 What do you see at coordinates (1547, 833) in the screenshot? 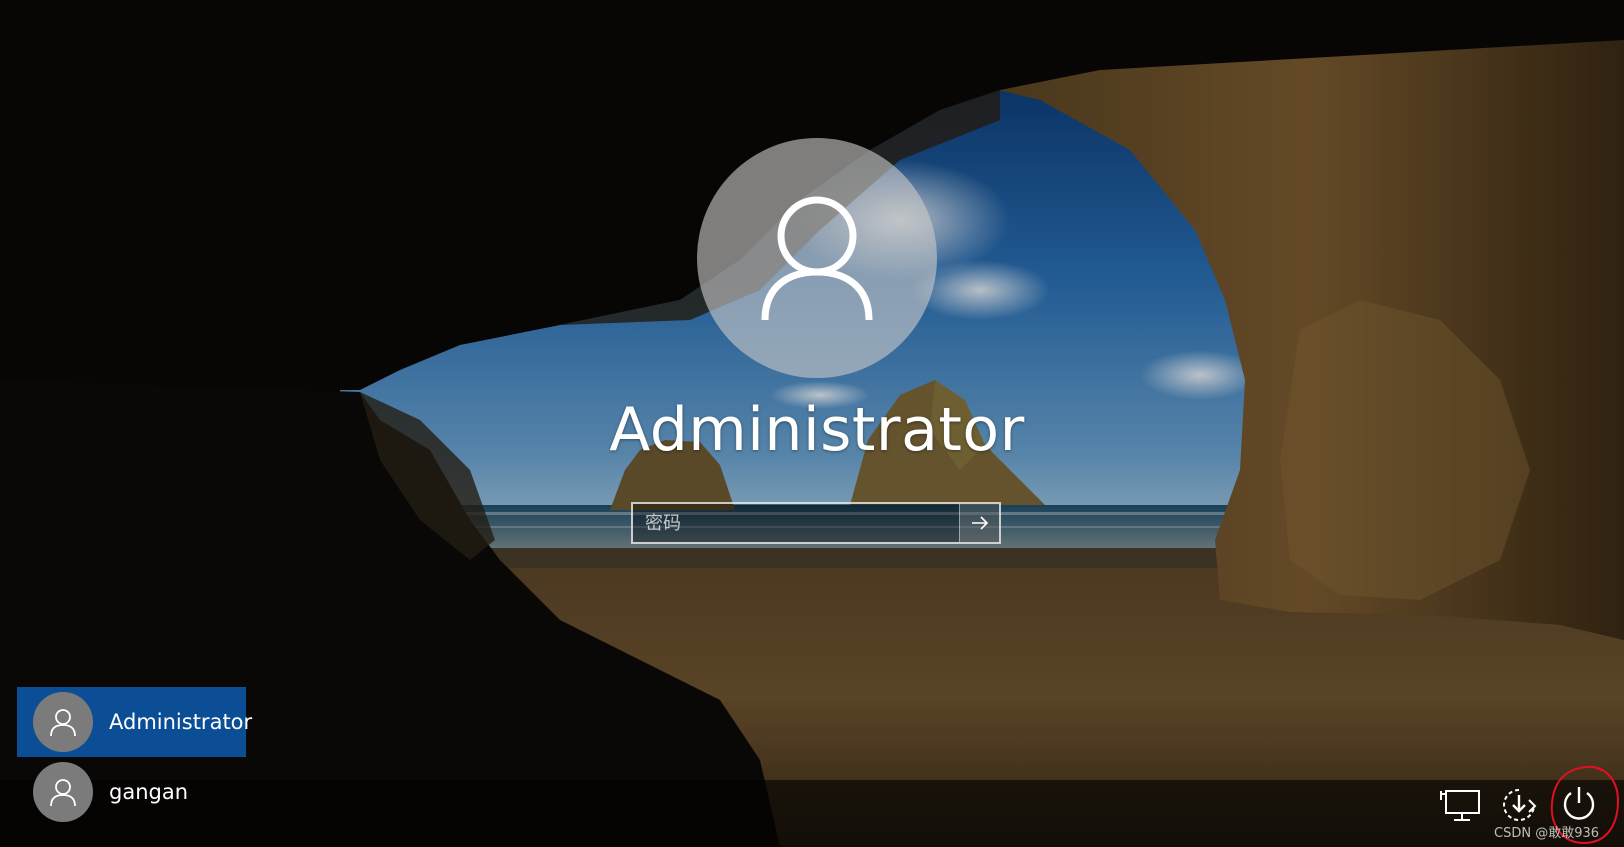
I see `watermark-text: CSDN @敢敢936` at bounding box center [1547, 833].